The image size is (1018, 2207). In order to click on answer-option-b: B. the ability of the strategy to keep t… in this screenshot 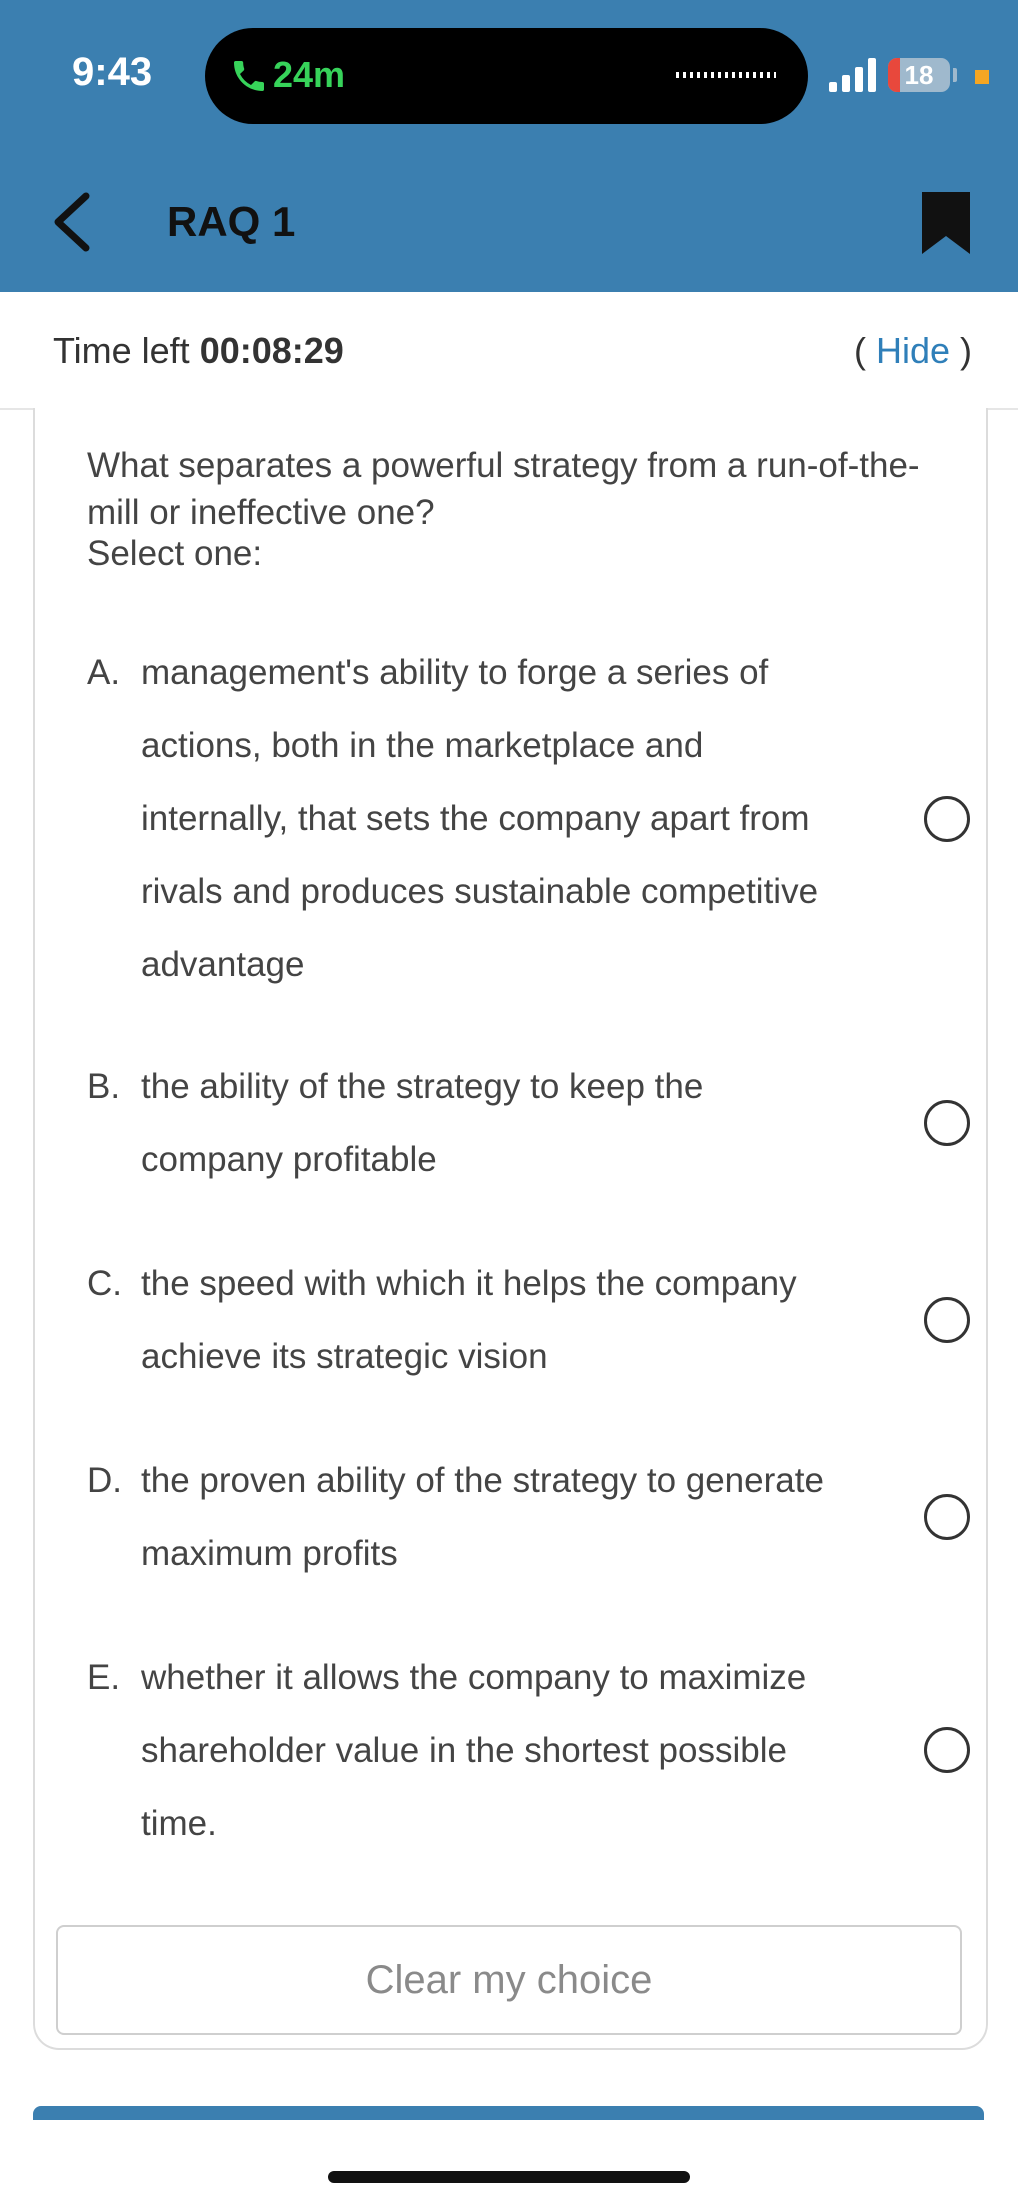, I will do `click(528, 1123)`.